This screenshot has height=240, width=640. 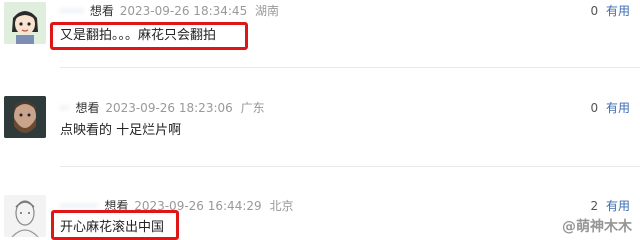 What do you see at coordinates (252, 108) in the screenshot?
I see `ip-location: 广东` at bounding box center [252, 108].